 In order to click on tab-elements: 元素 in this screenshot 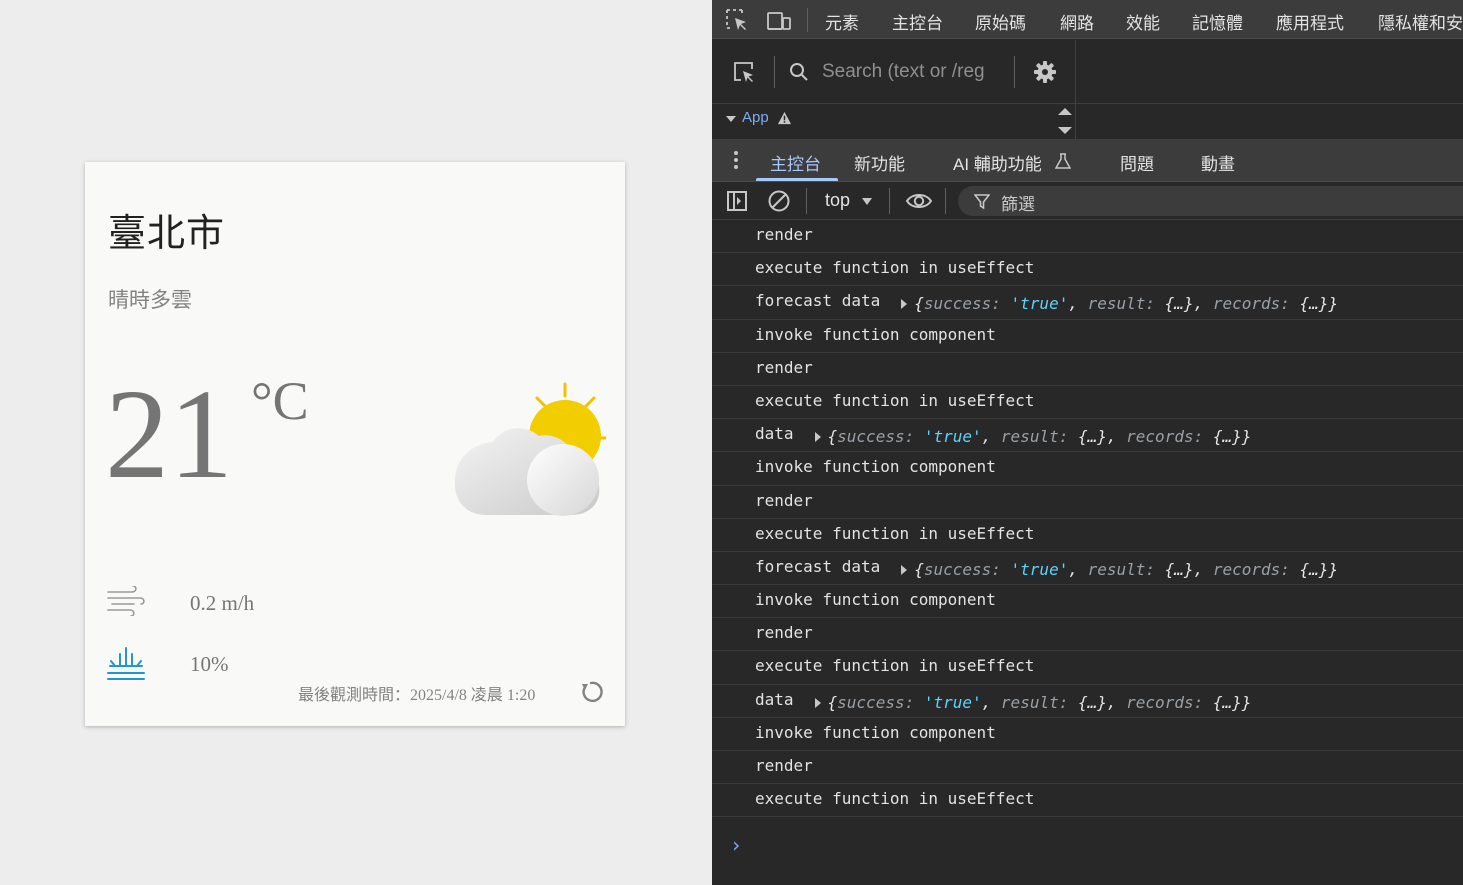, I will do `click(842, 21)`.